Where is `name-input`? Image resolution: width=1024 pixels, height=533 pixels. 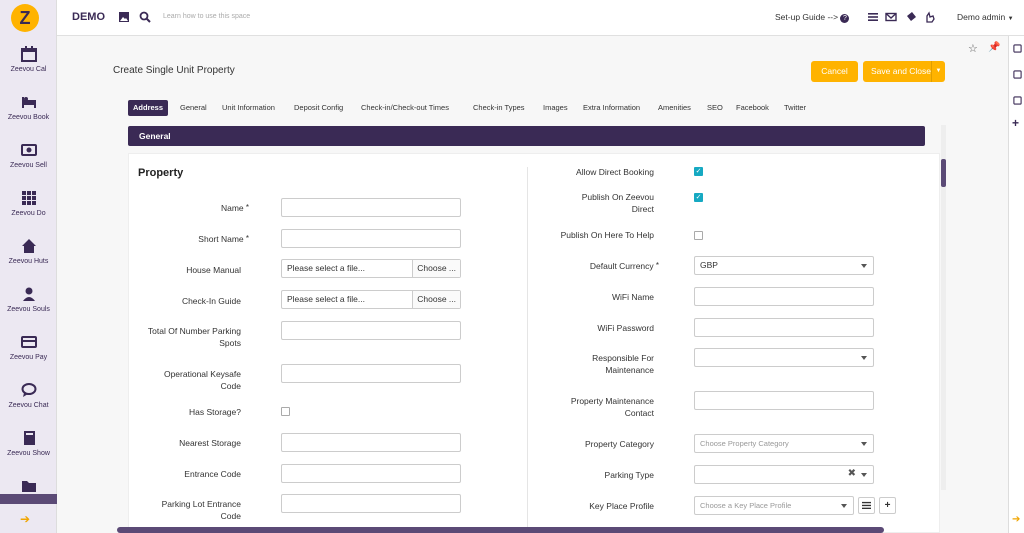 name-input is located at coordinates (371, 207).